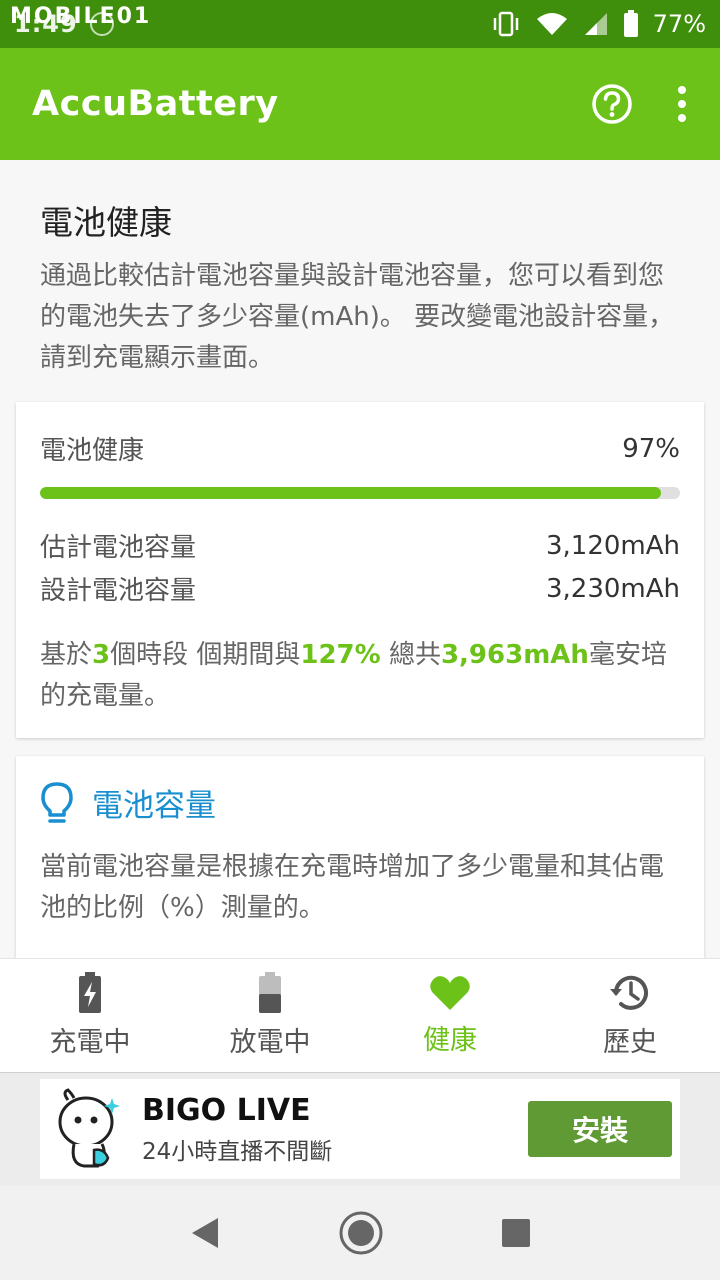  What do you see at coordinates (360, 545) in the screenshot?
I see `estimated-capacity-row: 估計電池容量 3,120mAh` at bounding box center [360, 545].